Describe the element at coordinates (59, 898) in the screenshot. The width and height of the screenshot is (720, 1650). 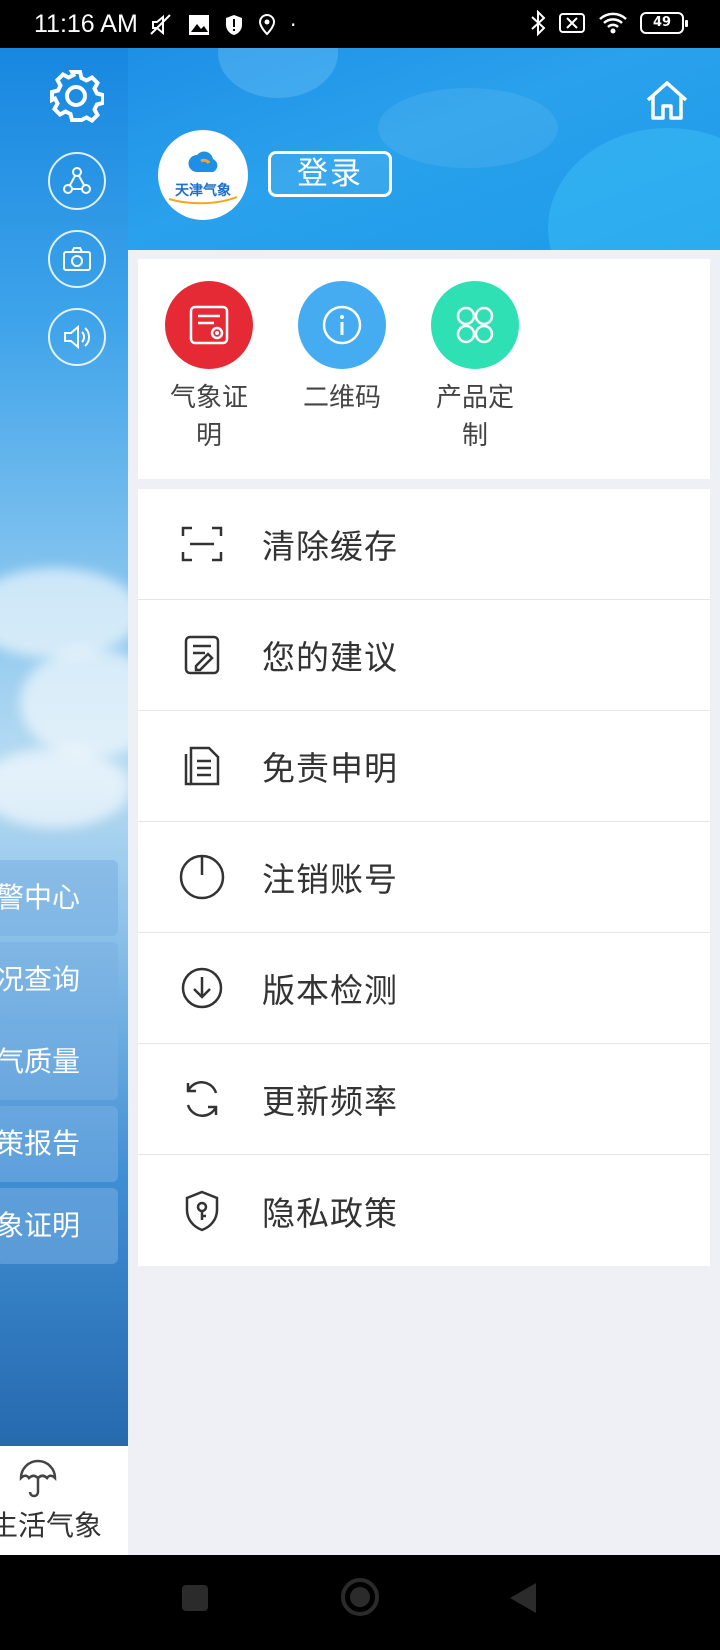
I see `bg-menu-item-warning: 警中心` at that location.